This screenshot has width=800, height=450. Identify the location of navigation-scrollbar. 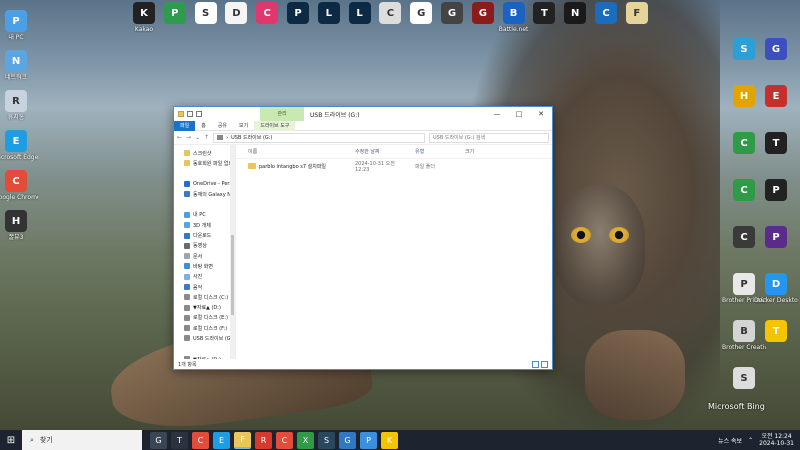
(232, 252).